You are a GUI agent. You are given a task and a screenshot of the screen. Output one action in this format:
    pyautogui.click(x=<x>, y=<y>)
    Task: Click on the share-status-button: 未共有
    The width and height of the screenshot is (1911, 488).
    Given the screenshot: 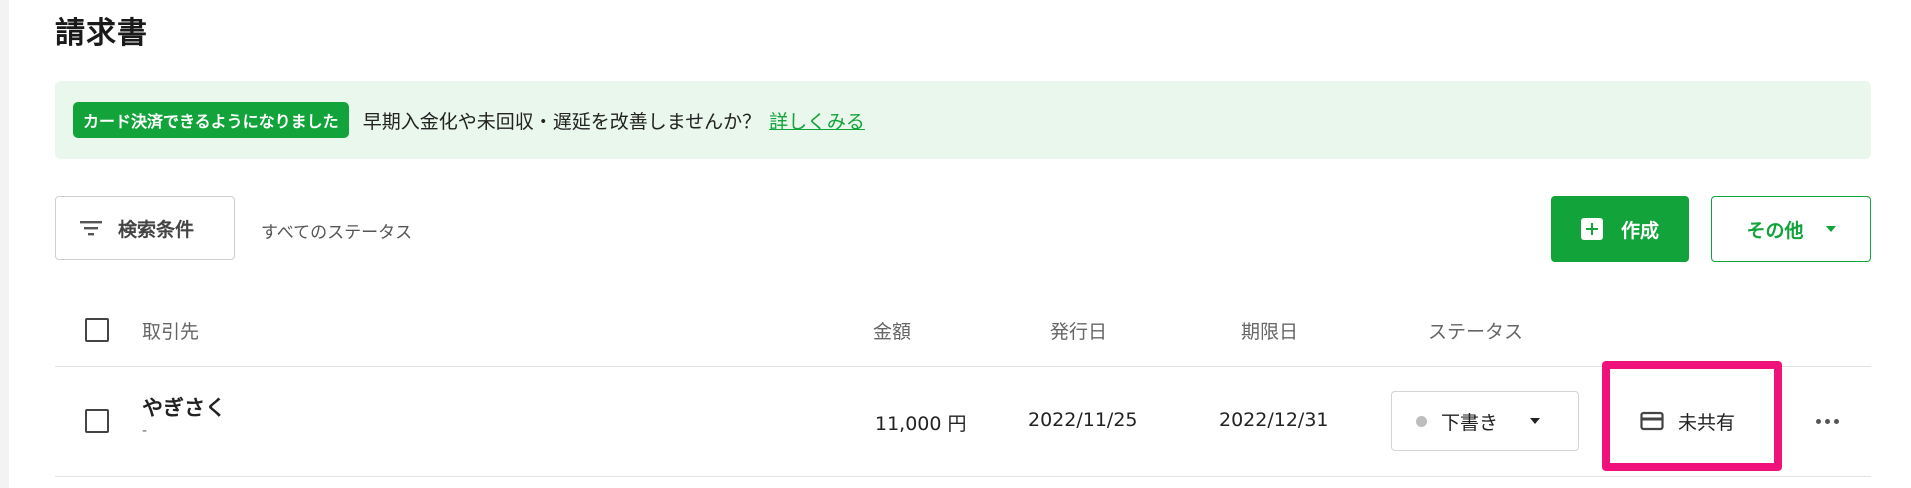 What is the action you would take?
    pyautogui.click(x=1700, y=421)
    